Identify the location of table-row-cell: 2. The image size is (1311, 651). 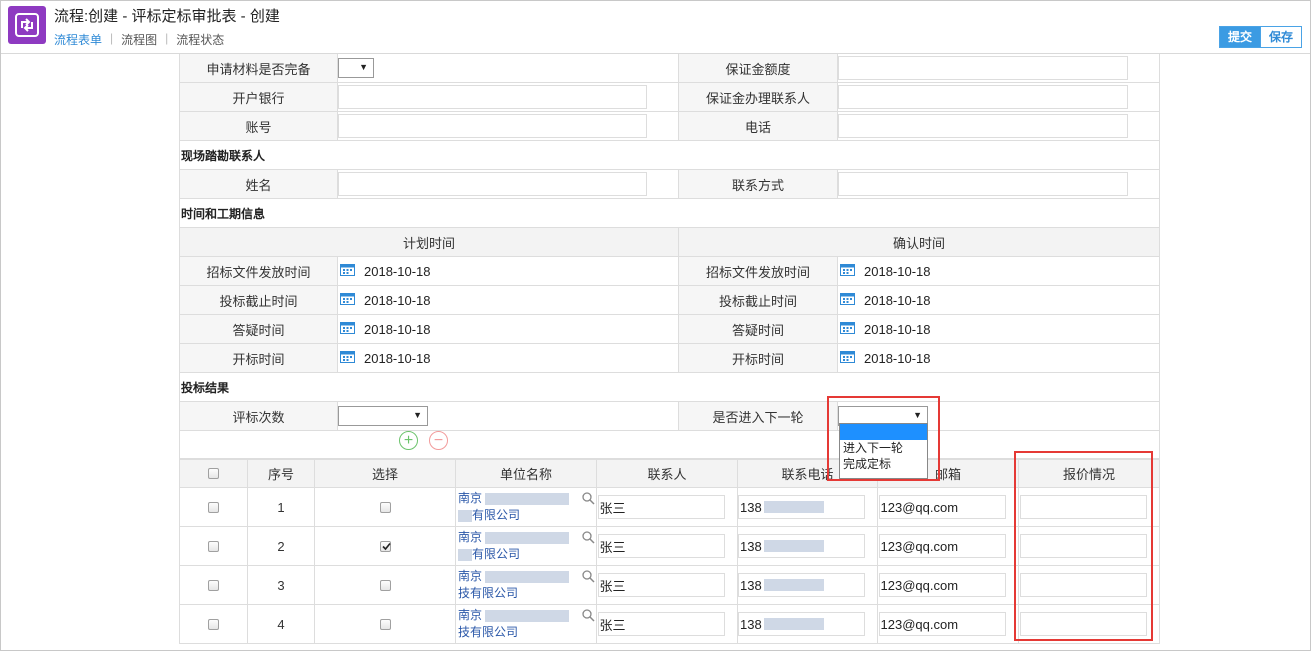
(281, 546).